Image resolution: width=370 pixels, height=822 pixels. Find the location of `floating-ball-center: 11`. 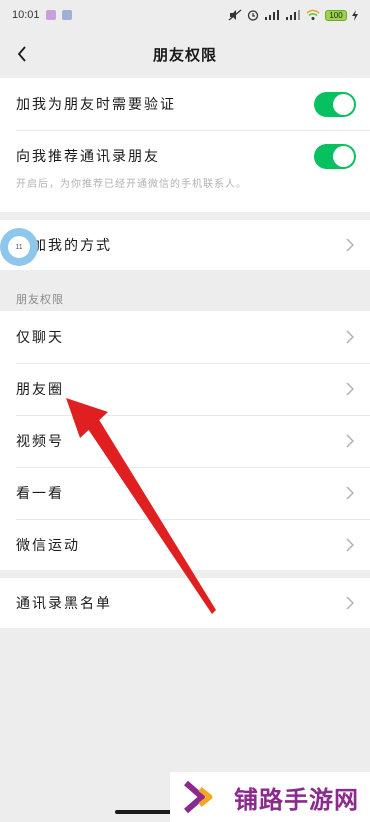

floating-ball-center: 11 is located at coordinates (19, 247).